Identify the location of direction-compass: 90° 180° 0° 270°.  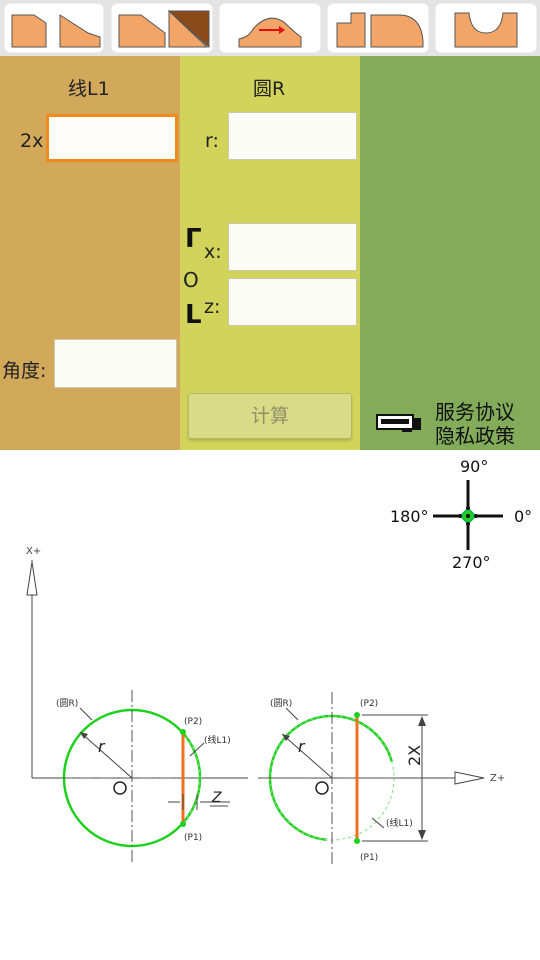
(461, 514).